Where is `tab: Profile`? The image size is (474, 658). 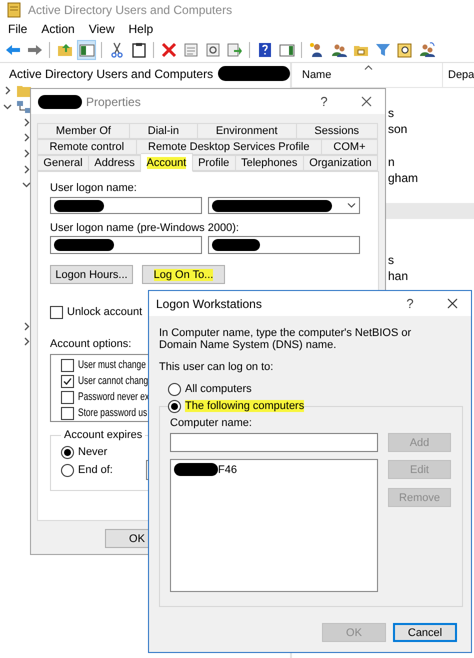
tab: Profile is located at coordinates (214, 163).